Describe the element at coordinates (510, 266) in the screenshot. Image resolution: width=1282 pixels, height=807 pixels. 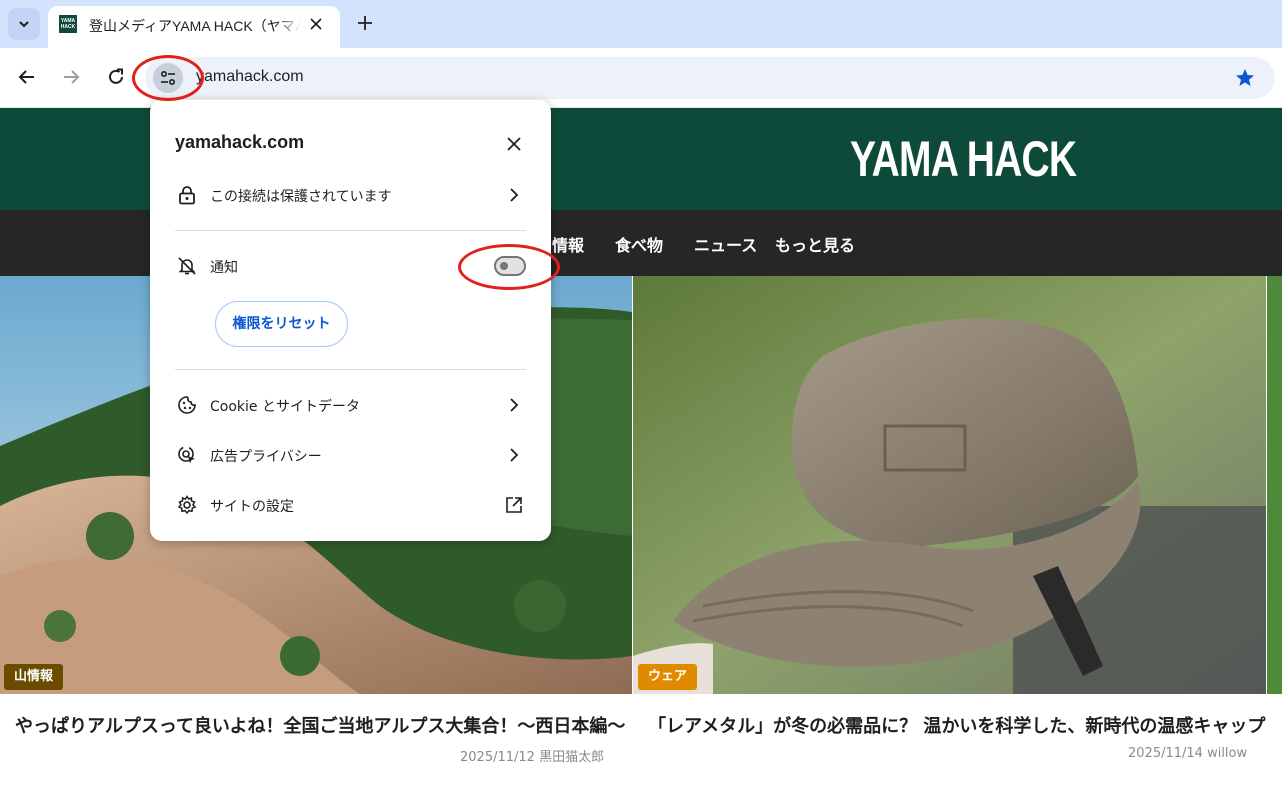
I see `notifications-toggle` at that location.